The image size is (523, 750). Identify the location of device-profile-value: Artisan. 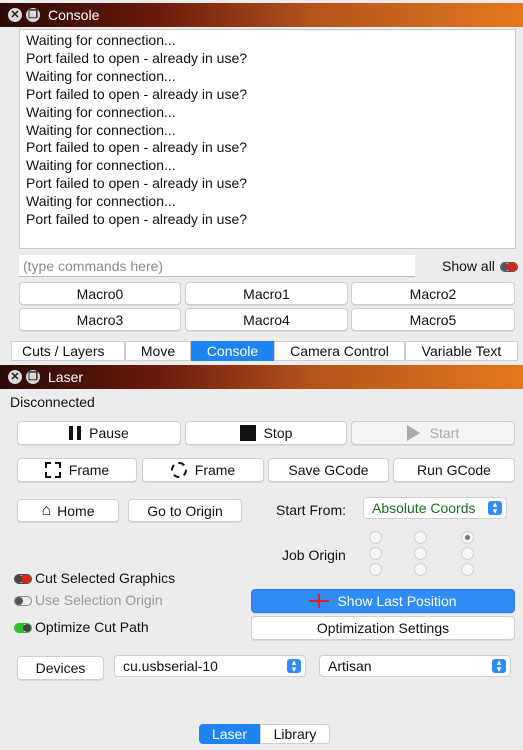
(350, 666).